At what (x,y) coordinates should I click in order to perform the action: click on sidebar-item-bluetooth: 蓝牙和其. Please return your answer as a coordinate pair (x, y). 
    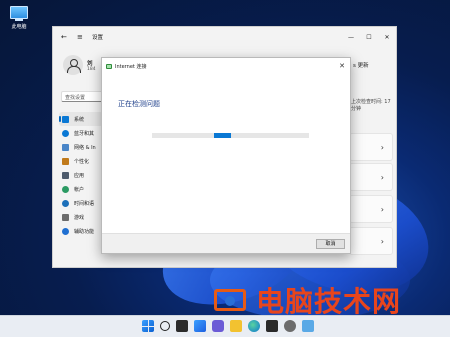
    Looking at the image, I should click on (81, 133).